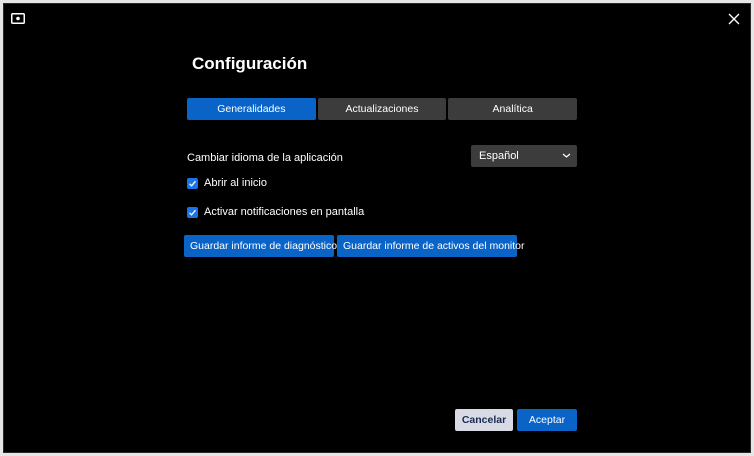 The width and height of the screenshot is (754, 456). I want to click on monitor-icon, so click(18, 18).